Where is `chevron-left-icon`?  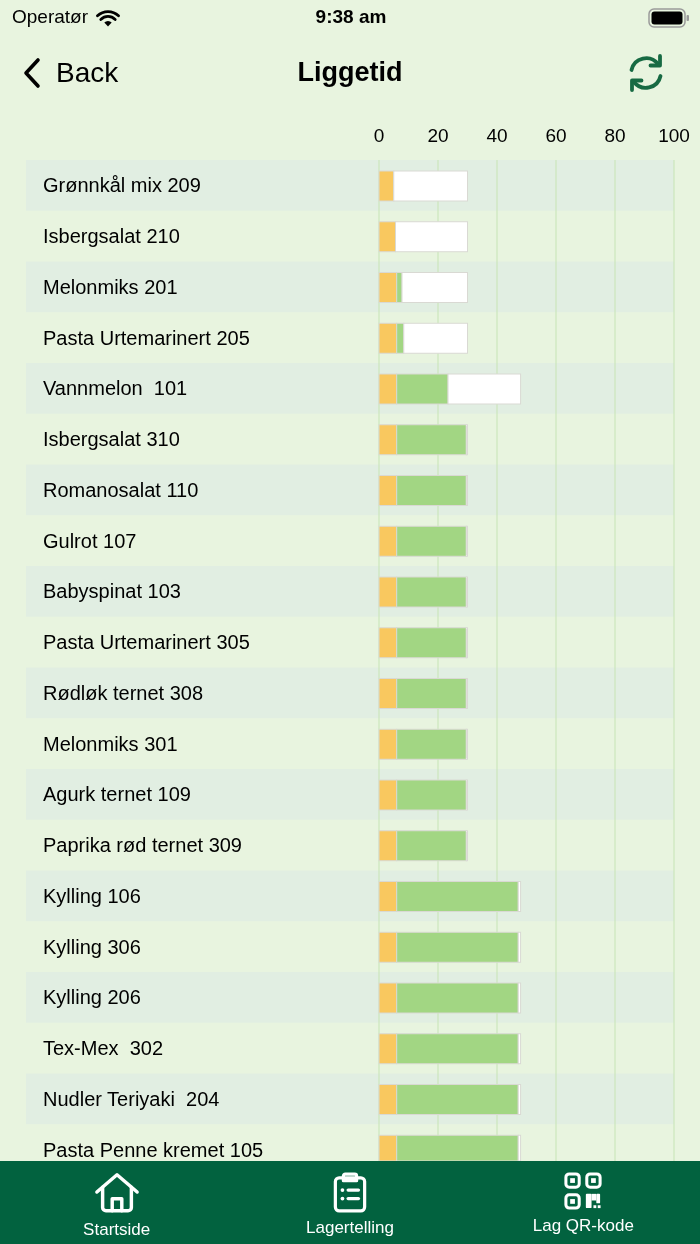 chevron-left-icon is located at coordinates (32, 72).